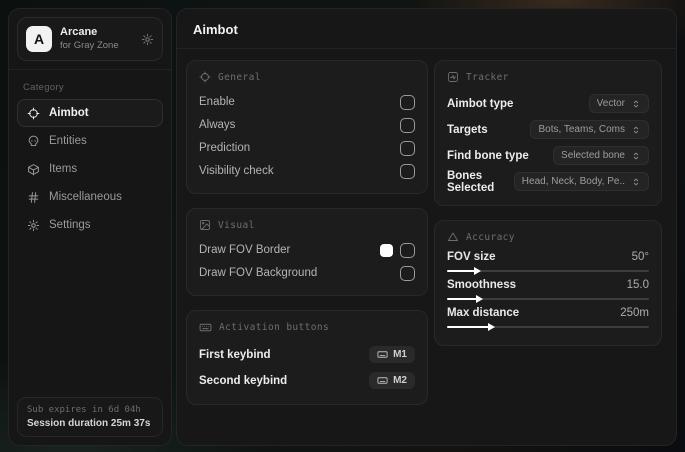  What do you see at coordinates (79, 32) in the screenshot?
I see `app-title: Arcane` at bounding box center [79, 32].